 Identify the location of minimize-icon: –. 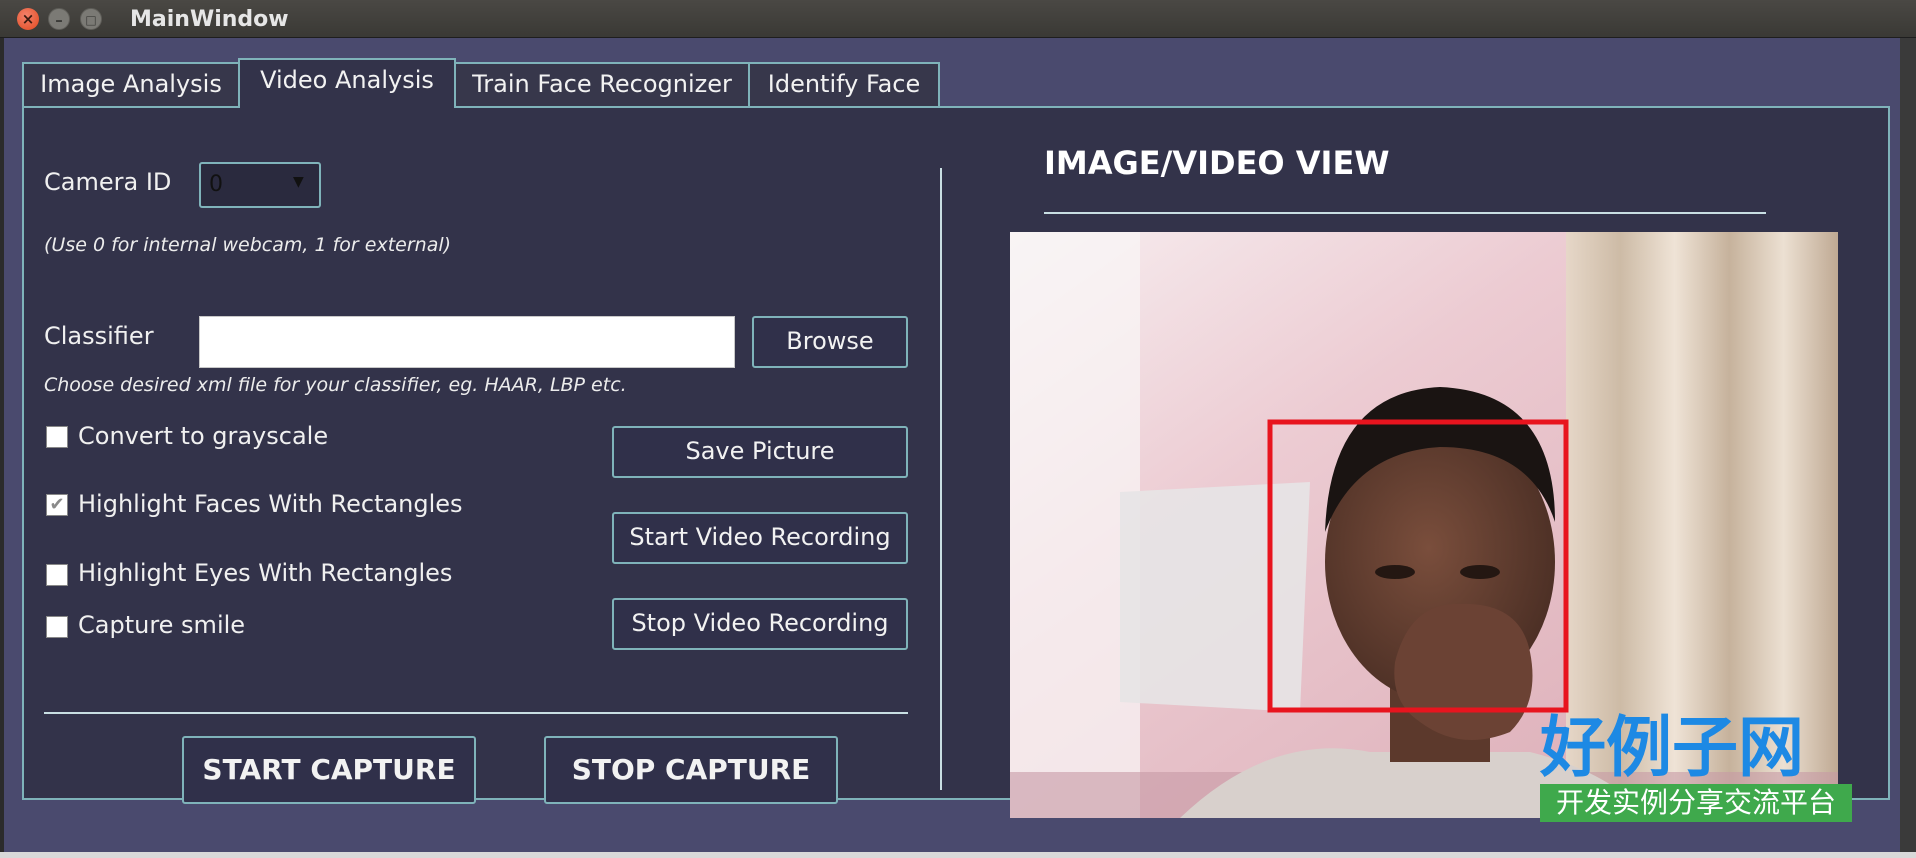
(59, 19).